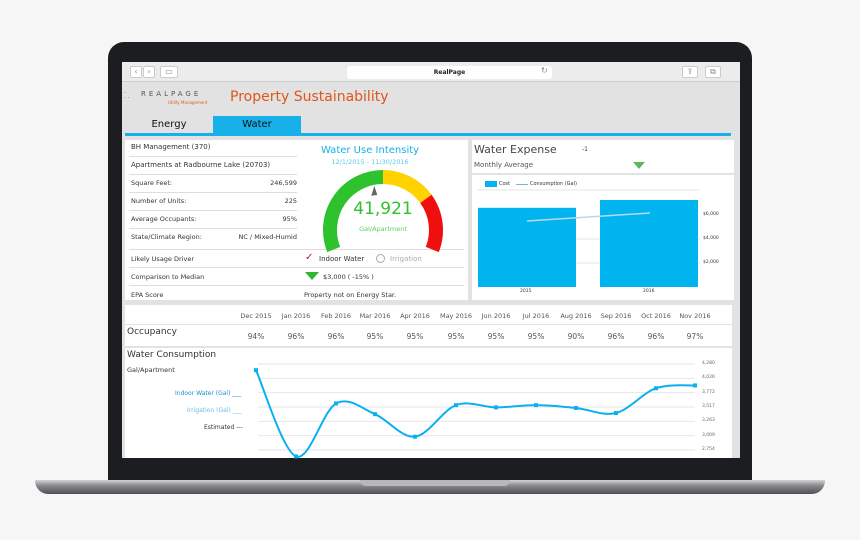 This screenshot has width=860, height=540. I want to click on data-point-Jun-2016, so click(496, 407).